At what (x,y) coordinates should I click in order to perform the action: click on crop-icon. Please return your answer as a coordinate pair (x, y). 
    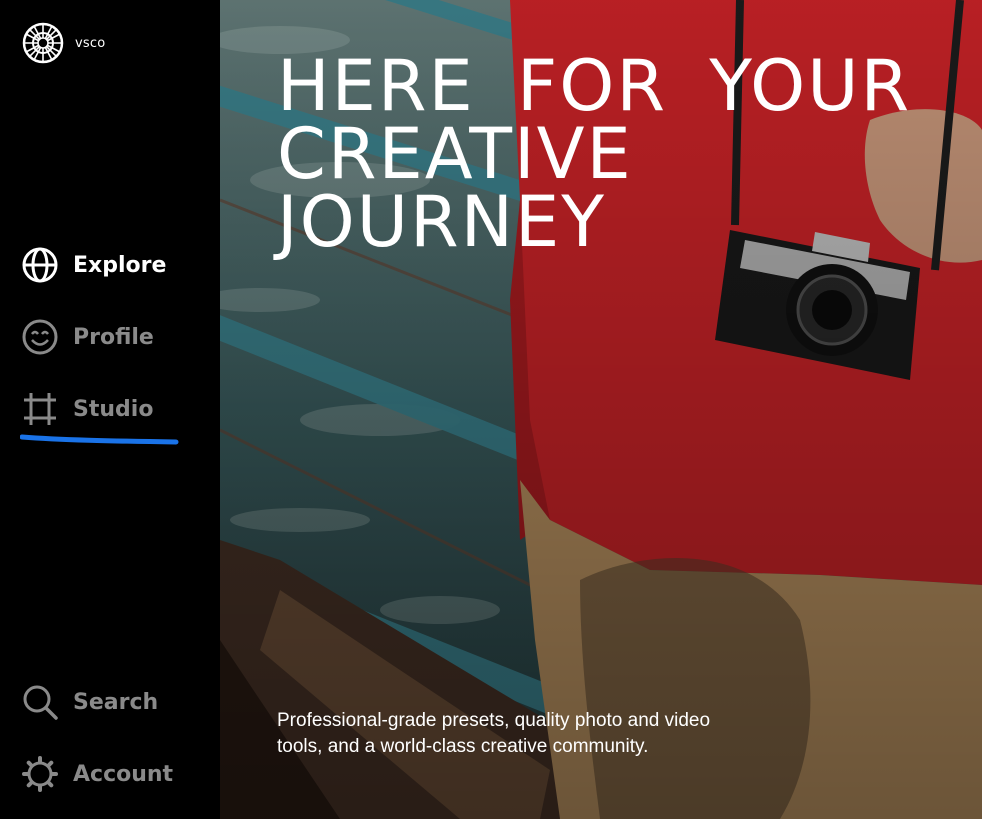
    Looking at the image, I should click on (40, 409).